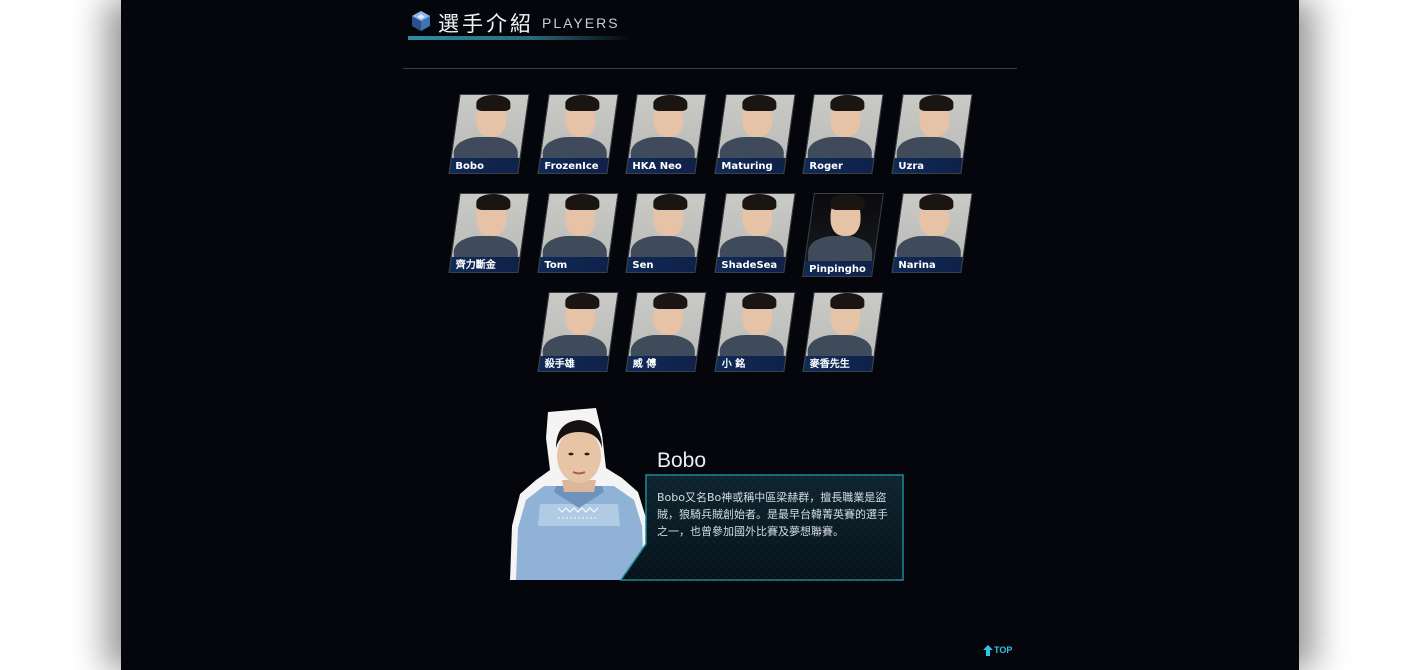 Image resolution: width=1420 pixels, height=670 pixels. I want to click on player-name: Roger, so click(826, 166).